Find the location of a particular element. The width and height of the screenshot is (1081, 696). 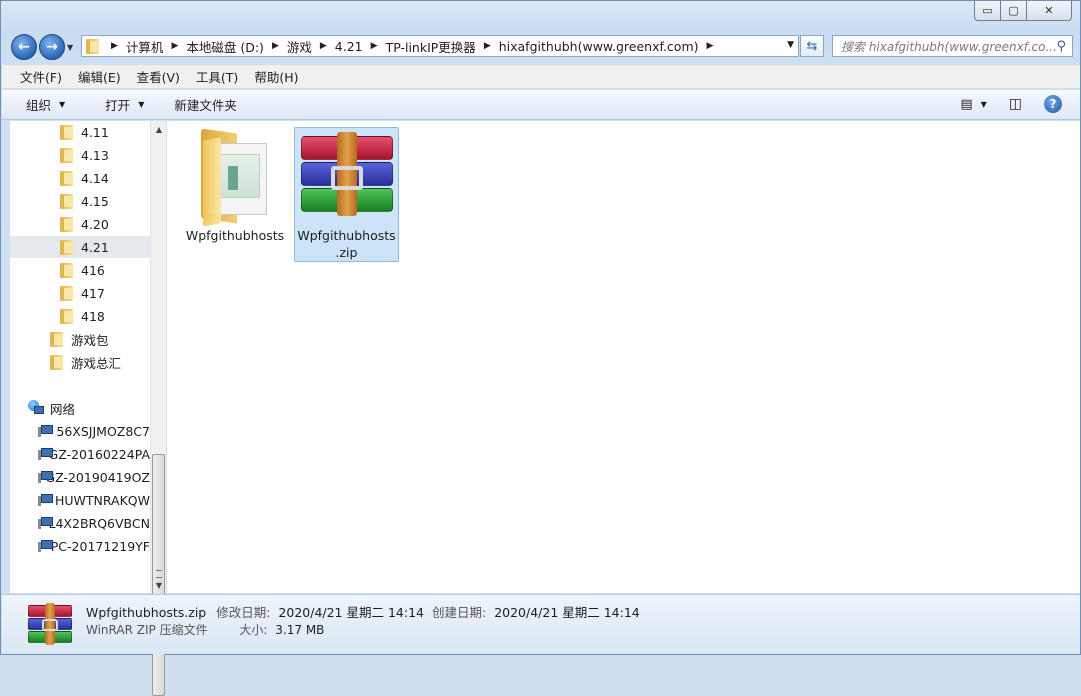

details-type-row: WinRAR ZIP 压缩文件 大小: 3.17 MB is located at coordinates (205, 629).